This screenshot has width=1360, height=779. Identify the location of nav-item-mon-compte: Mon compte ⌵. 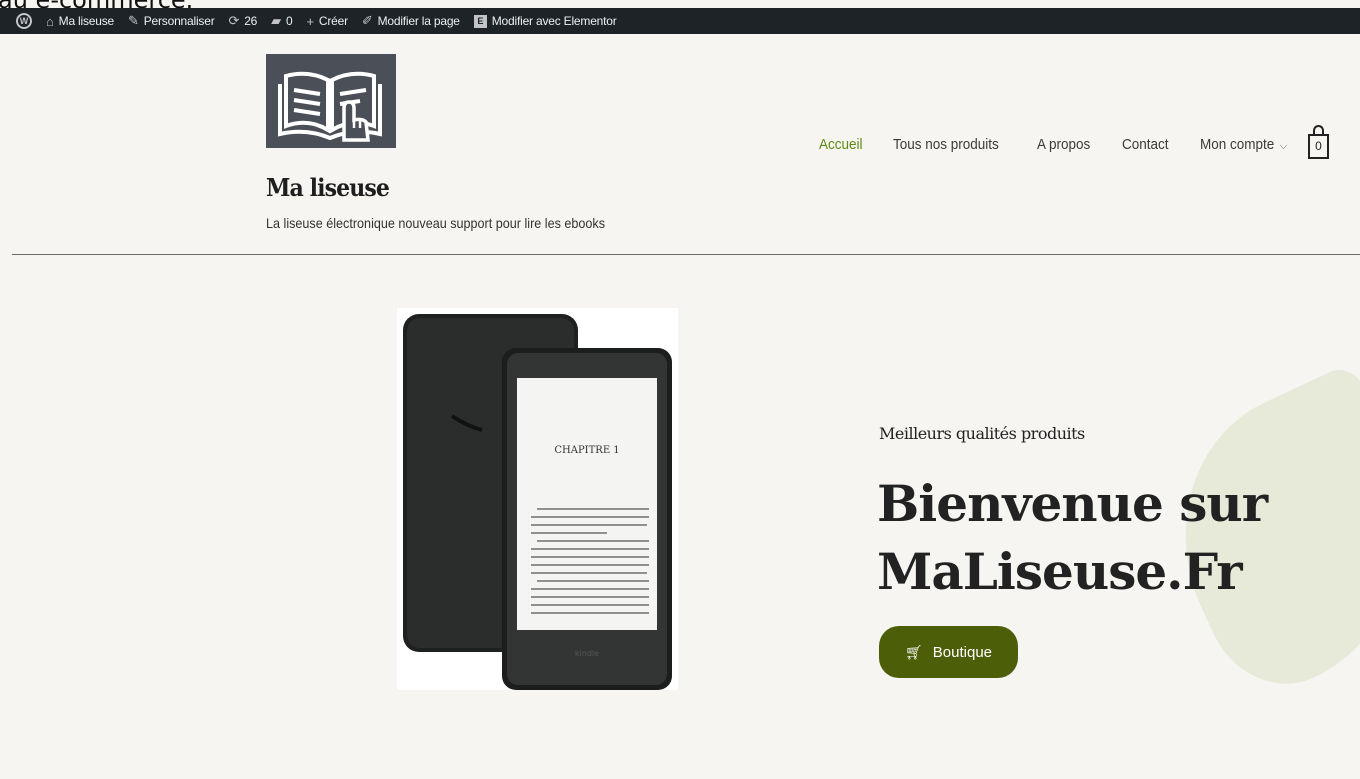
(1243, 144).